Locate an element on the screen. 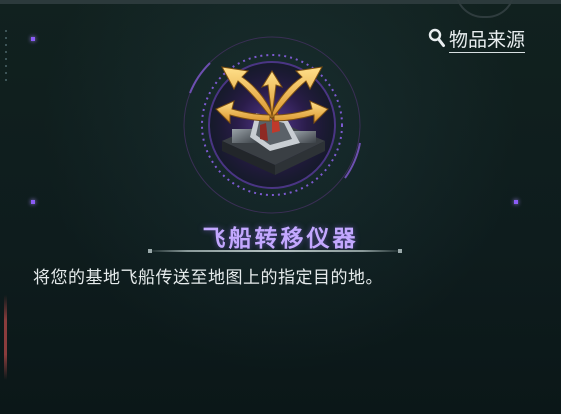 The height and width of the screenshot is (414, 561). search-icon is located at coordinates (437, 40).